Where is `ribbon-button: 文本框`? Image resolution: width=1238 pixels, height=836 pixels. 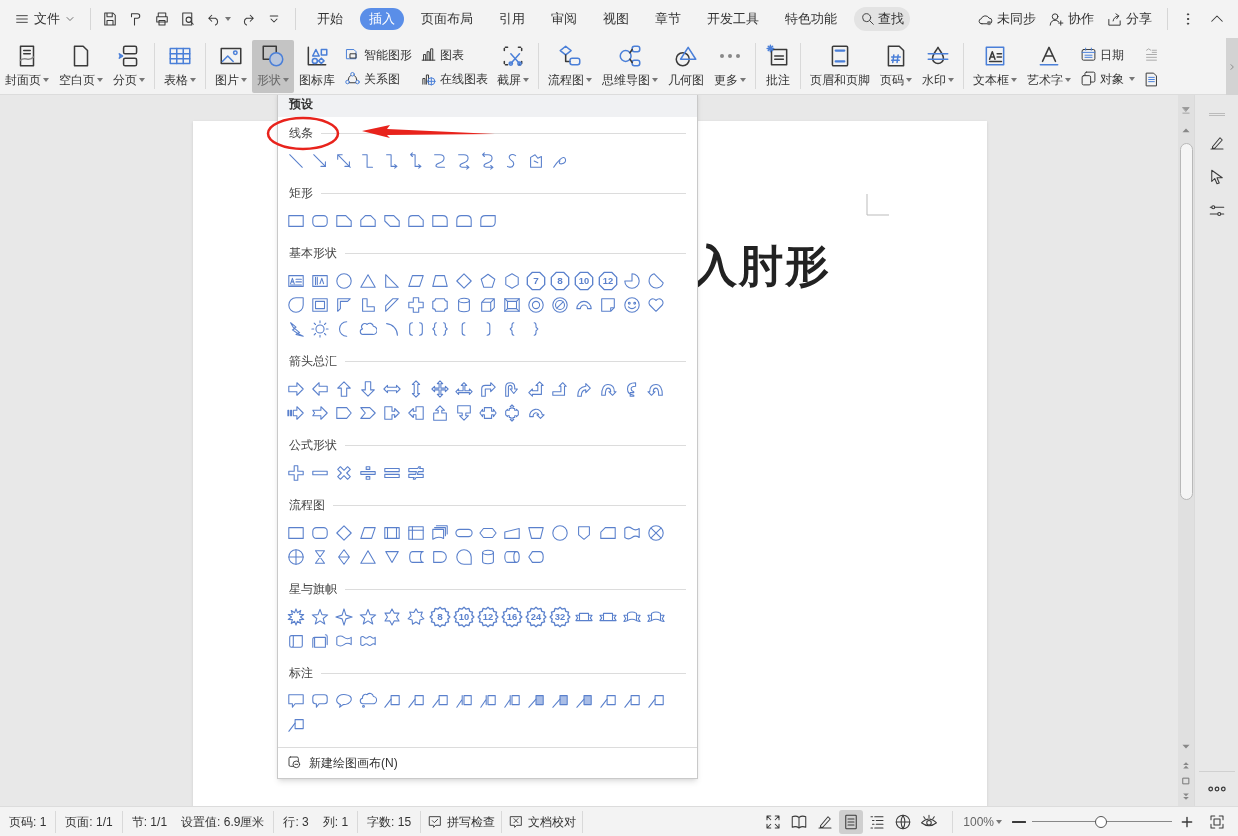 ribbon-button: 文本框 is located at coordinates (995, 66).